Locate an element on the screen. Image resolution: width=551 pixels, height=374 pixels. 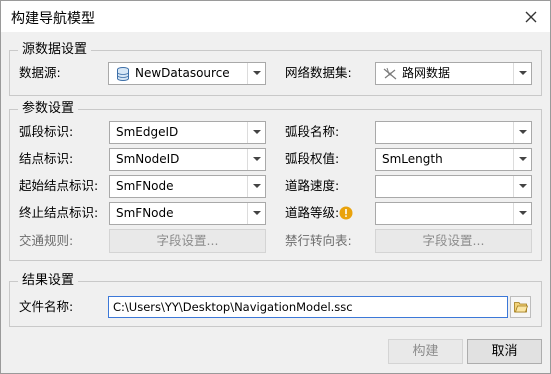
folder-open-icon is located at coordinates (521, 307).